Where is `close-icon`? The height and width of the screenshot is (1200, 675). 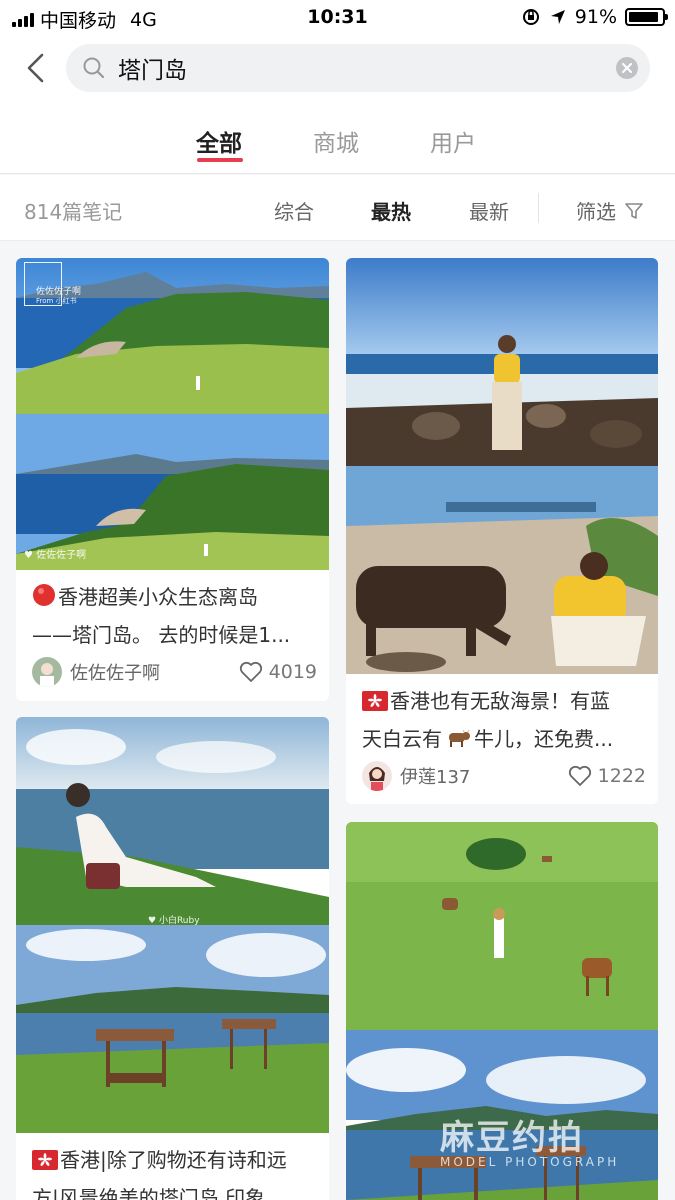 close-icon is located at coordinates (627, 68).